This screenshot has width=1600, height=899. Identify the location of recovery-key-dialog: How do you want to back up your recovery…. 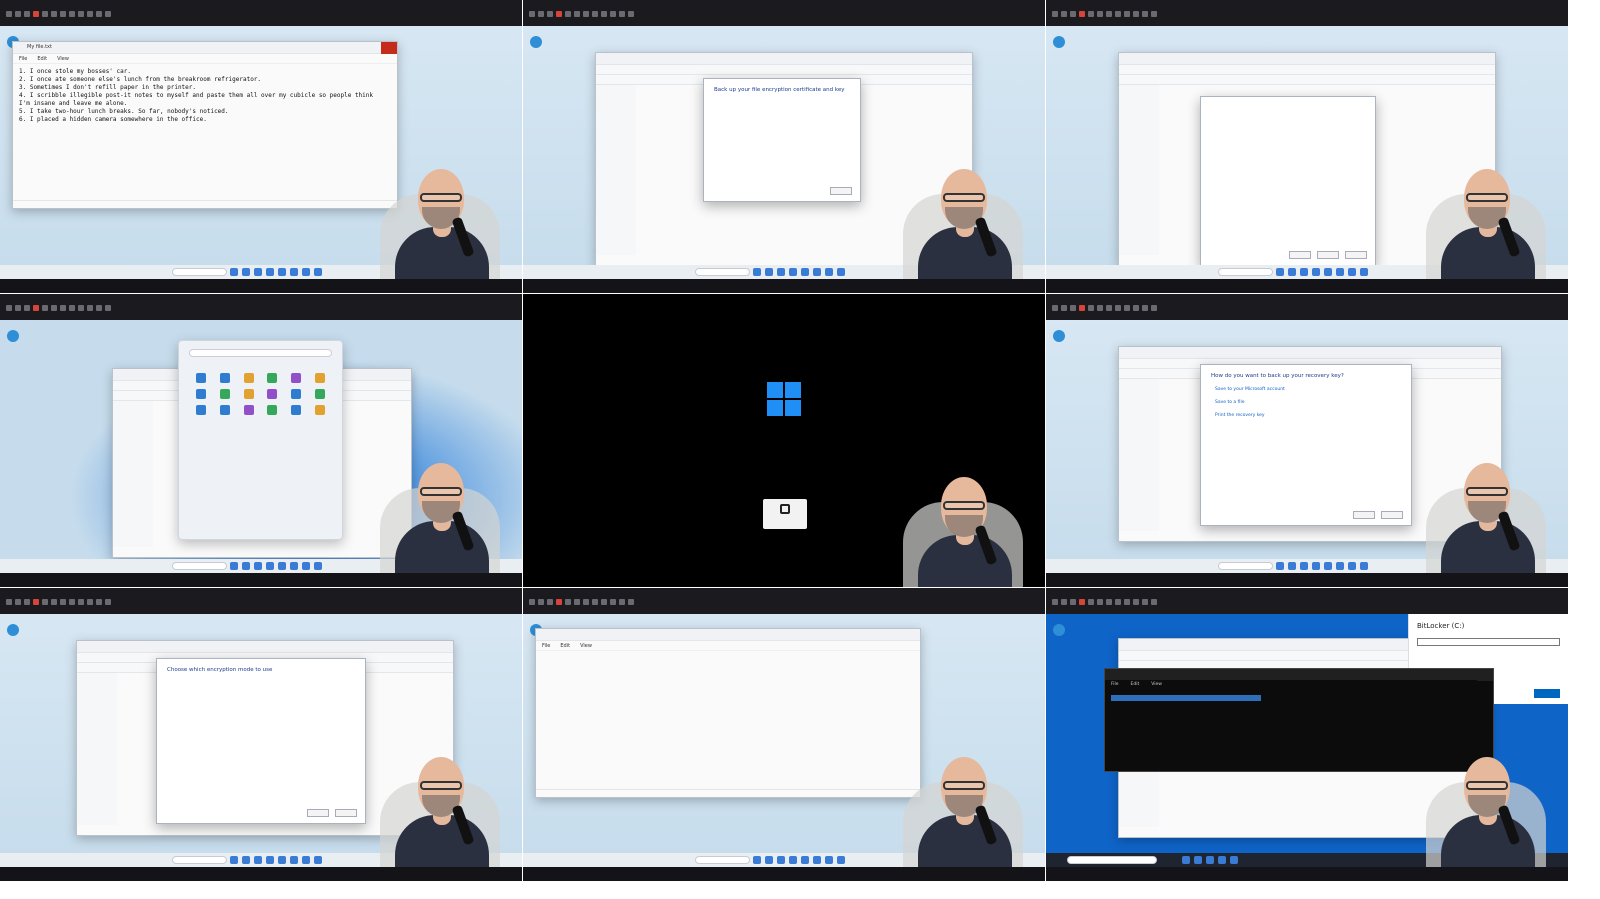
(1306, 445).